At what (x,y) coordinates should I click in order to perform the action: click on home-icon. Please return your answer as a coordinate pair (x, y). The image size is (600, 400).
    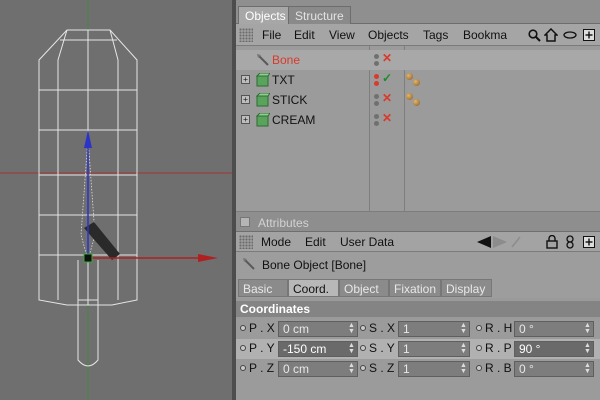
    Looking at the image, I should click on (551, 35).